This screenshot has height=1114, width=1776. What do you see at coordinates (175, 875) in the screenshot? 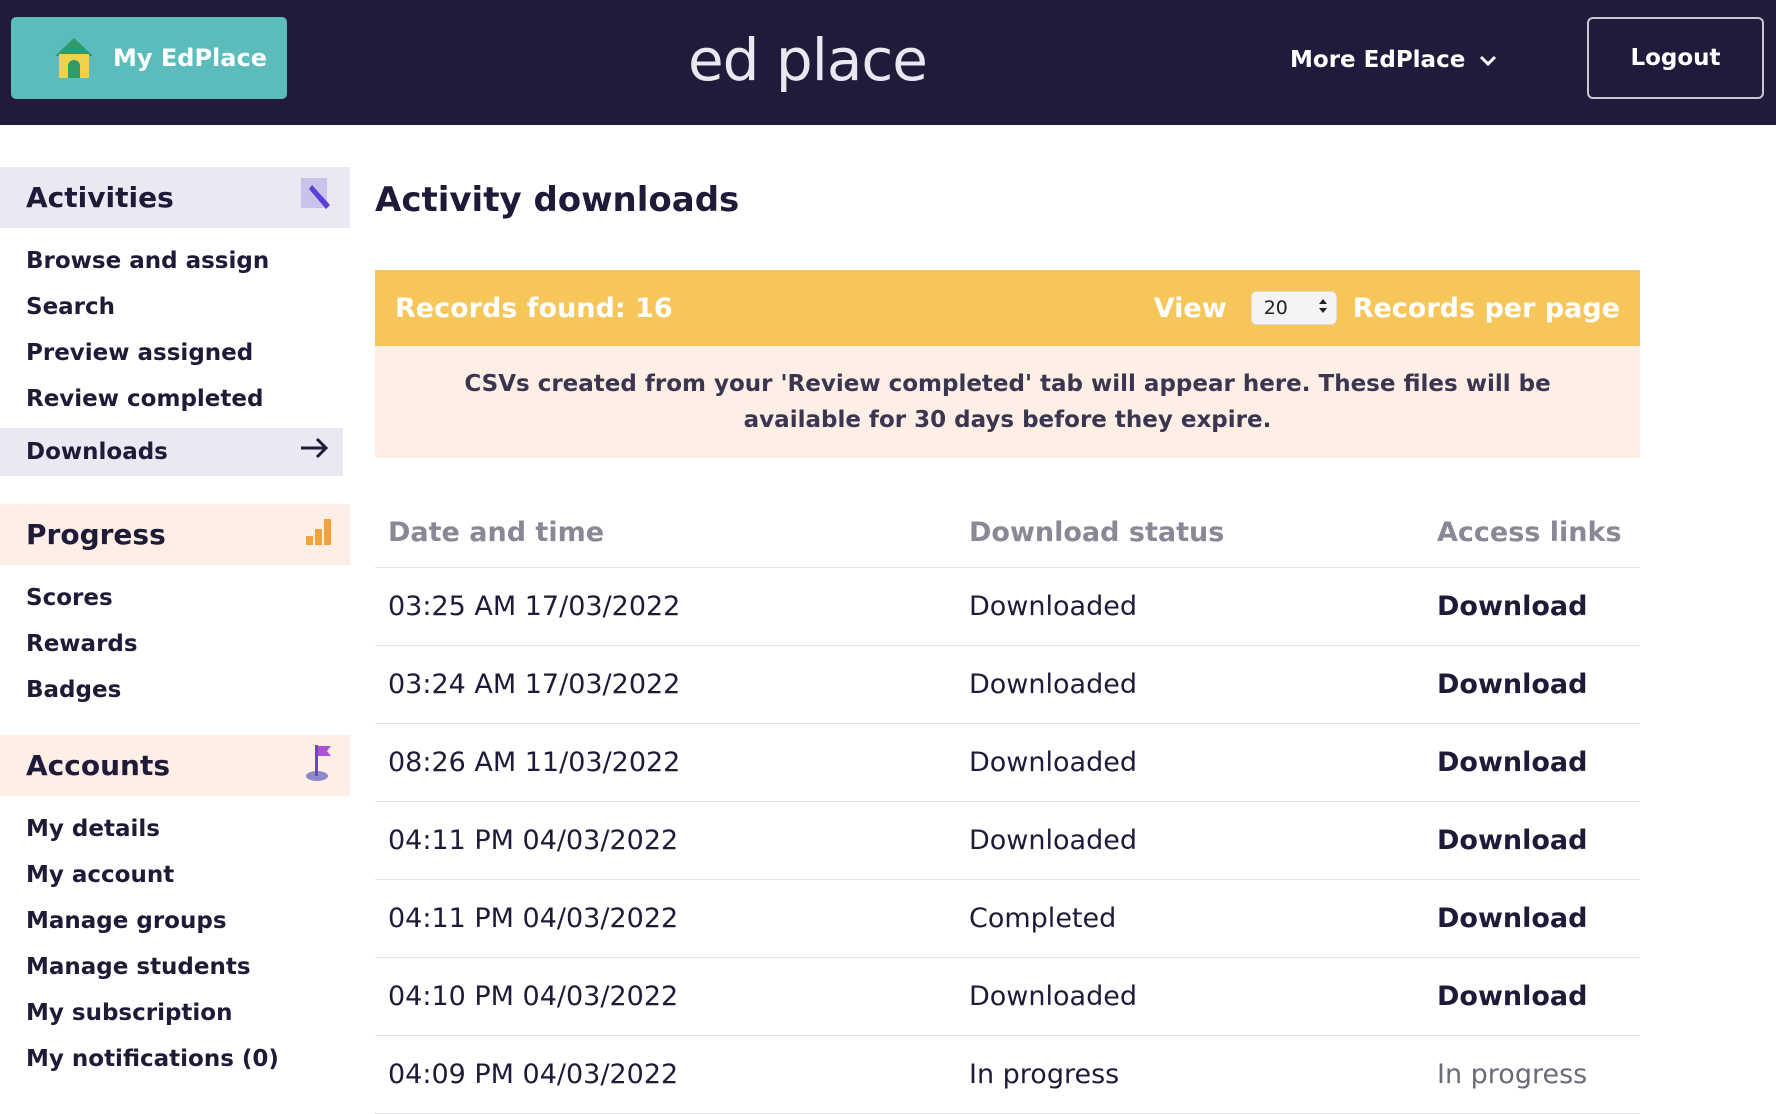
I see `sidebar-item-my-account: My account` at bounding box center [175, 875].